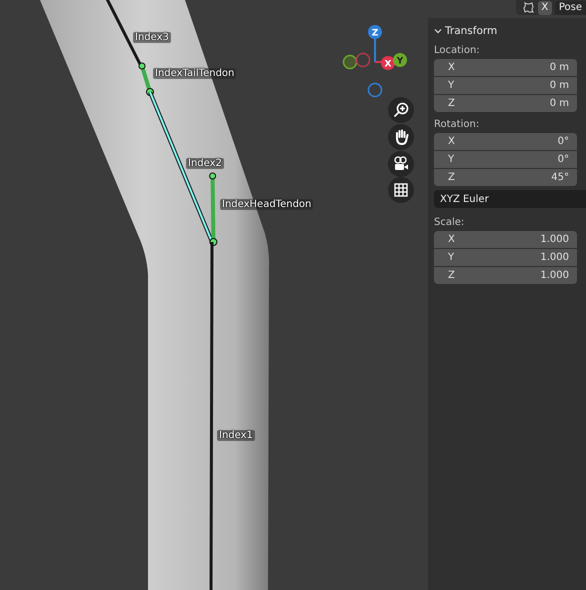 The width and height of the screenshot is (586, 590). Describe the element at coordinates (505, 141) in the screenshot. I see `number-field: X 0°` at that location.